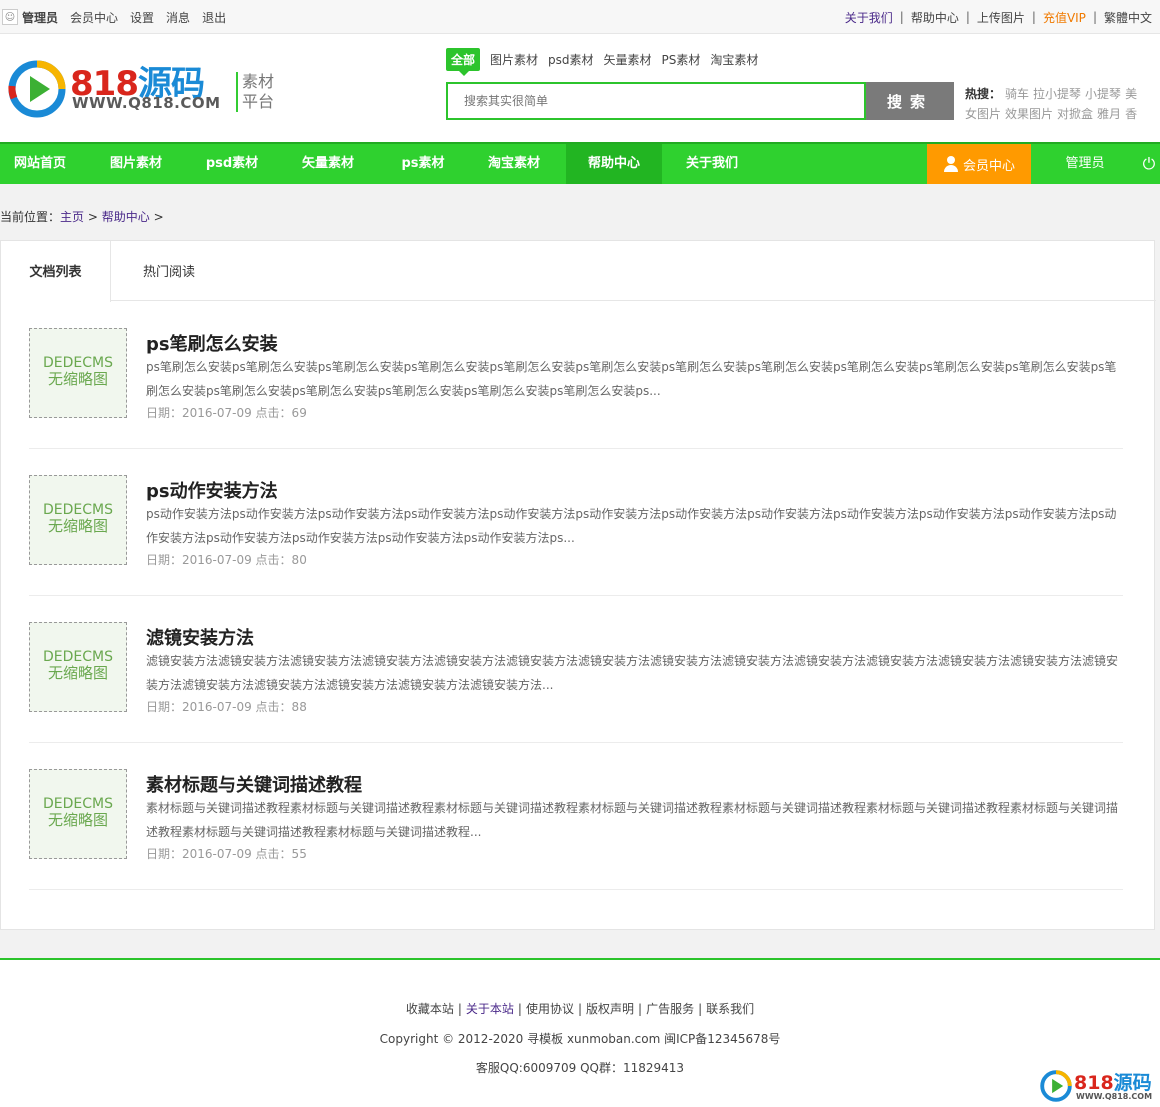 Image resolution: width=1160 pixels, height=1107 pixels. Describe the element at coordinates (550, 1009) in the screenshot. I see `footer-link-terms: 使用协议` at that location.